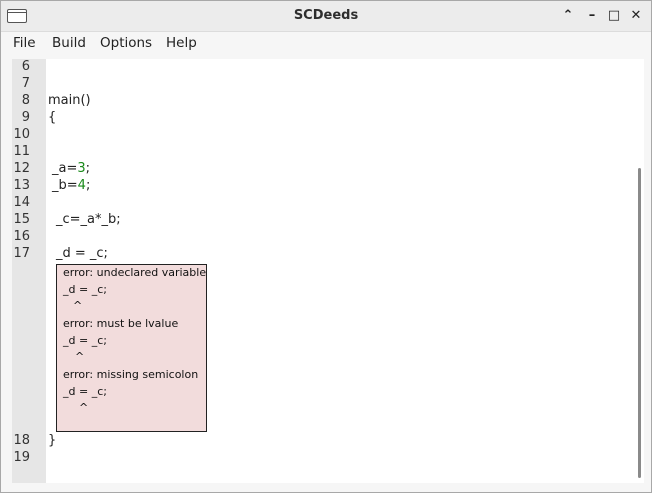 The image size is (652, 493). Describe the element at coordinates (21, 457) in the screenshot. I see `line-number: 19` at that location.